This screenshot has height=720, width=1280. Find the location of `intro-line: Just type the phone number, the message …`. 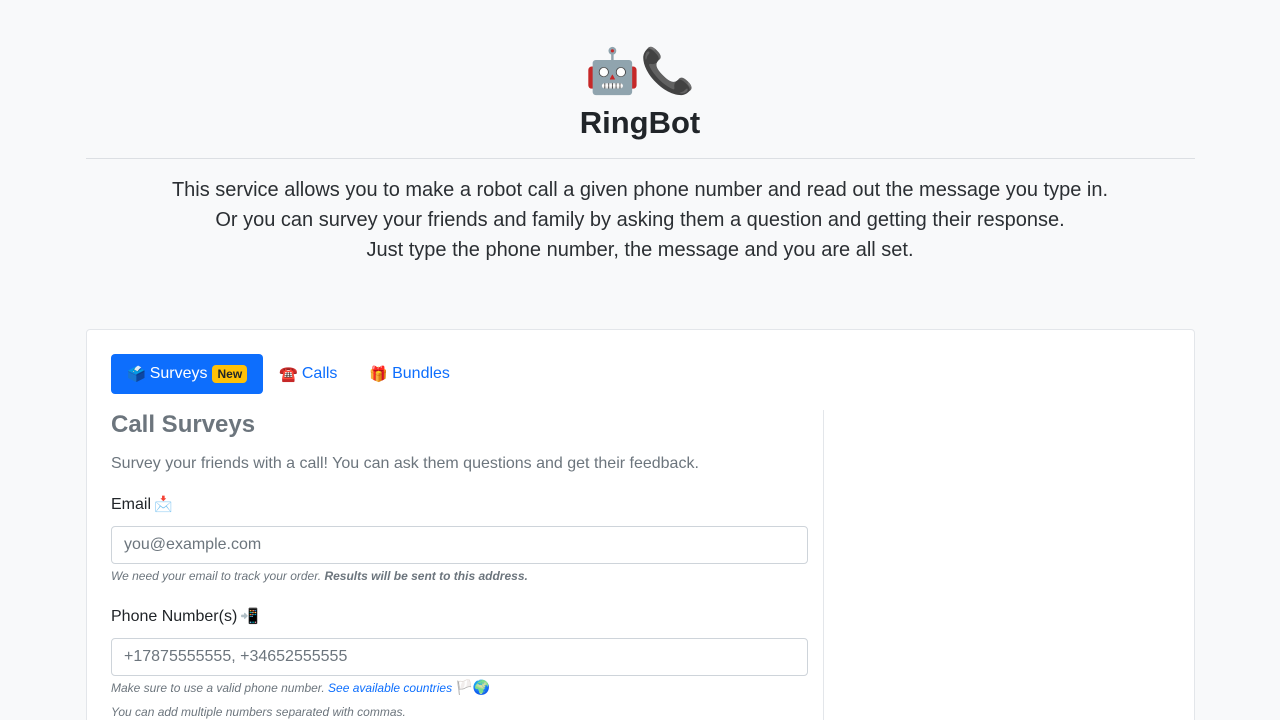

intro-line: Just type the phone number, the message … is located at coordinates (640, 250).